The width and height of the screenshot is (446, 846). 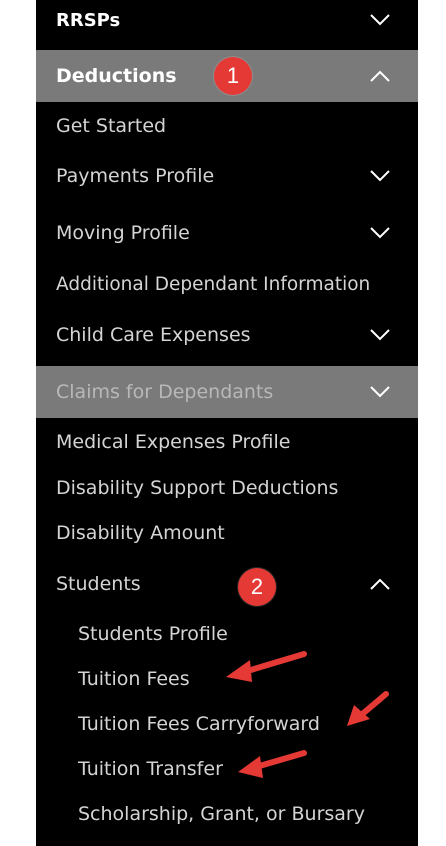 I want to click on annotation-badge-2: 2, so click(x=257, y=587).